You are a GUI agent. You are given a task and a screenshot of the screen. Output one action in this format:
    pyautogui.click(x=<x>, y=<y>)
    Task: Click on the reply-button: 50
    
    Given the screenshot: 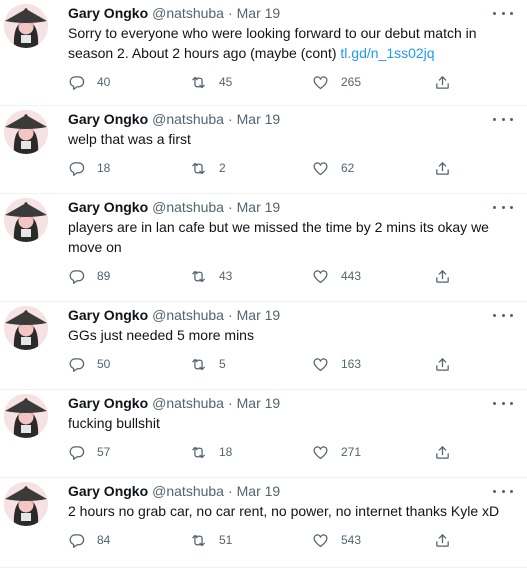 What is the action you would take?
    pyautogui.click(x=129, y=364)
    